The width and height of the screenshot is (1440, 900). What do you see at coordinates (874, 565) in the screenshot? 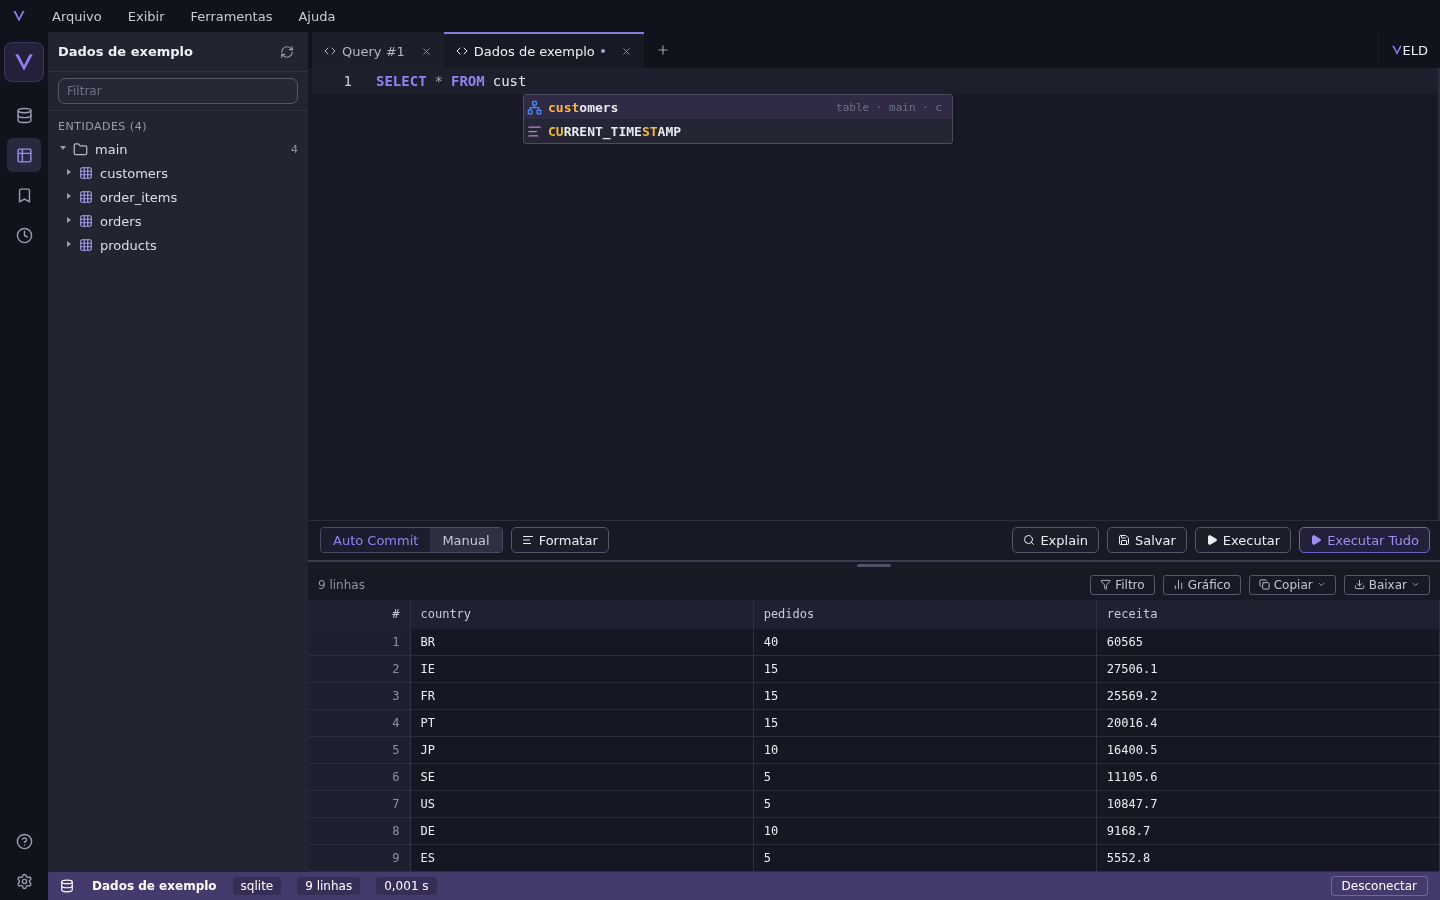
I see `resize-handle` at bounding box center [874, 565].